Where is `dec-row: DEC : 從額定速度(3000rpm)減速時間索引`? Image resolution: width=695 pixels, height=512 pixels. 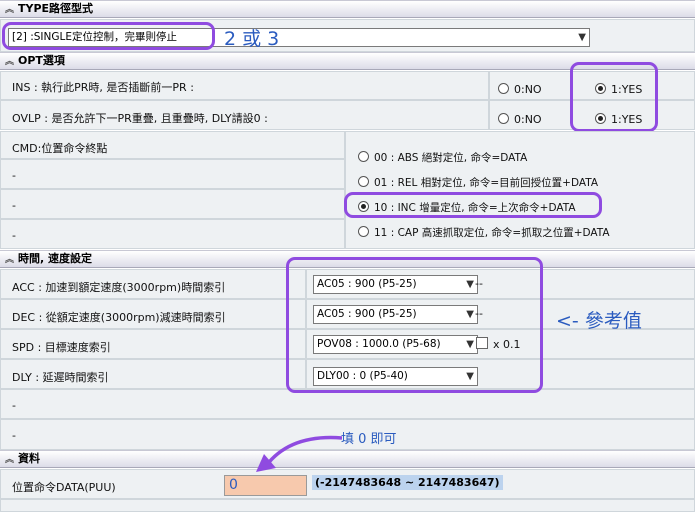
dec-row: DEC : 從額定速度(3000rpm)減速時間索引 is located at coordinates (153, 314).